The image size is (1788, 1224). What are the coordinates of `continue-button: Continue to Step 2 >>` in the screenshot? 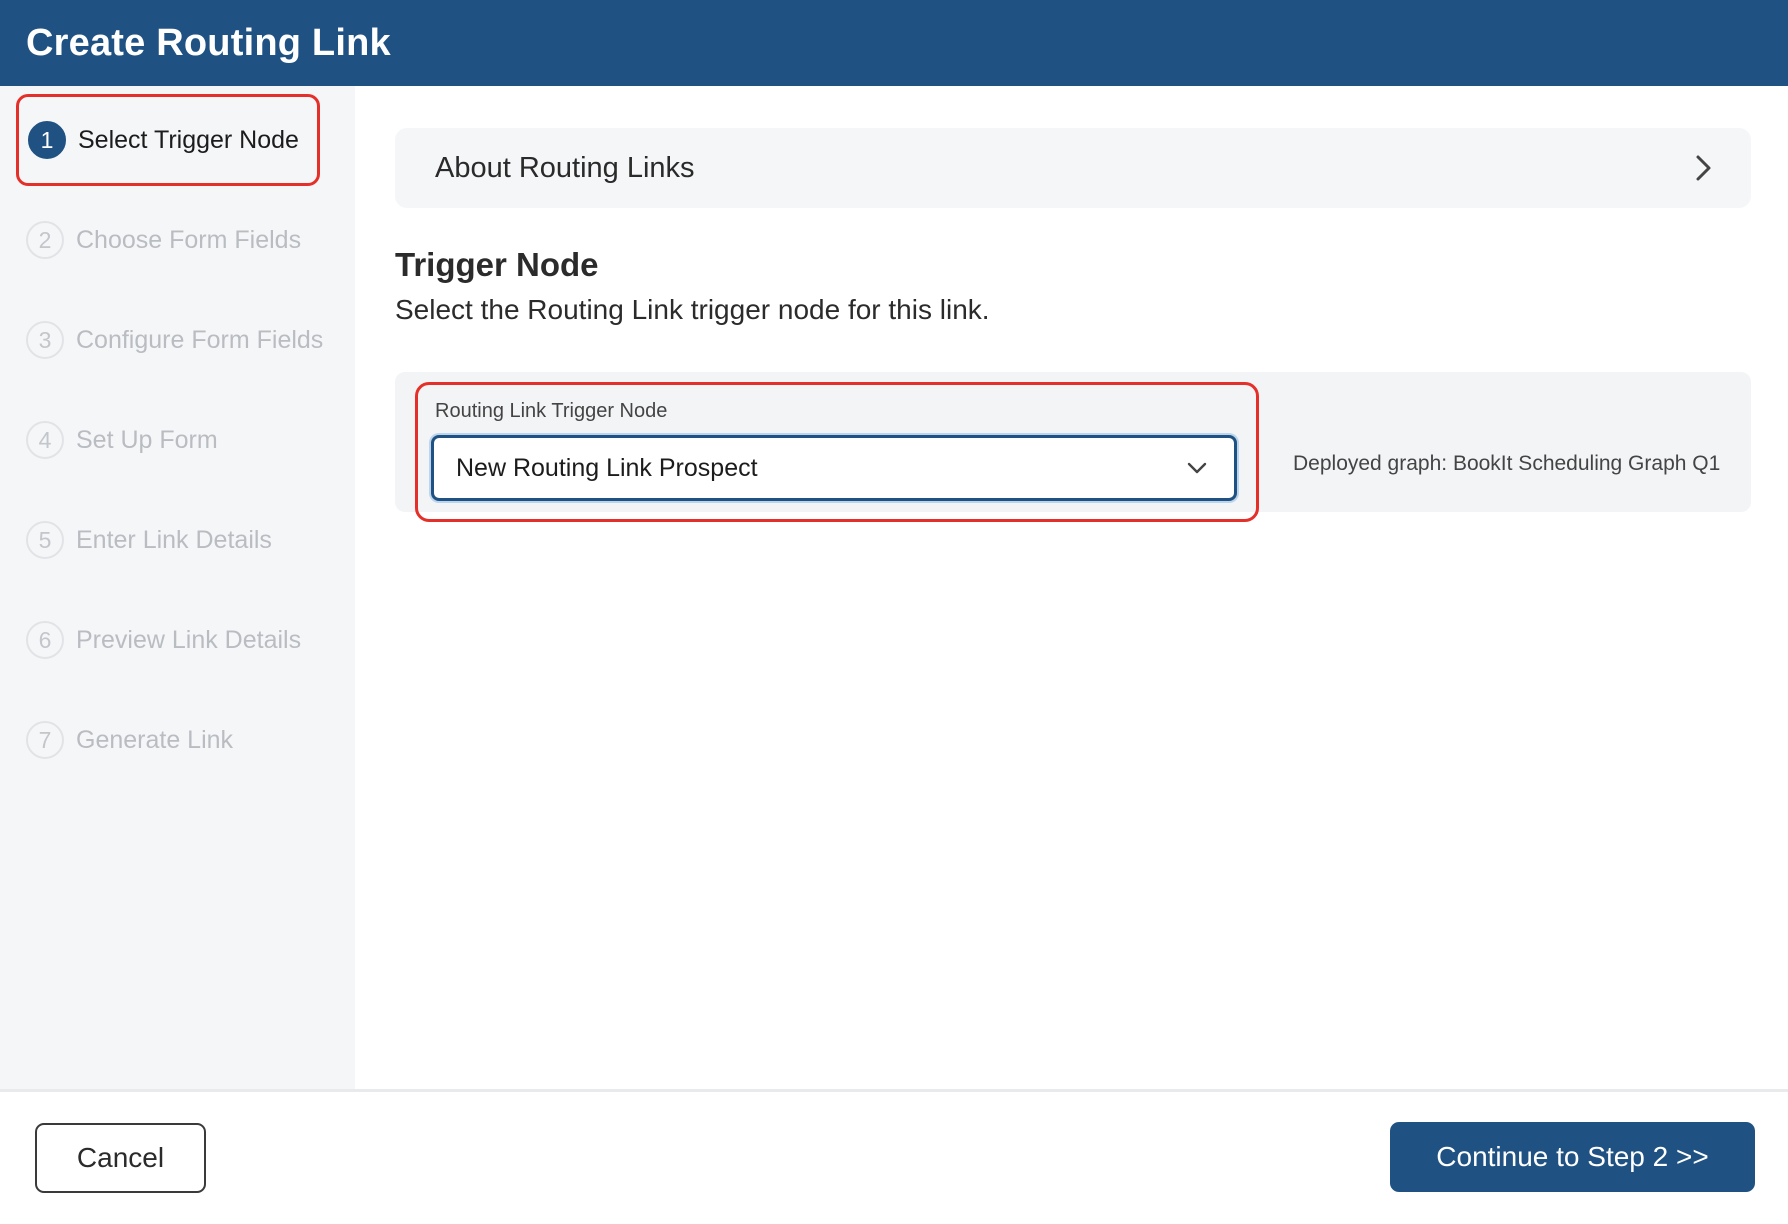 It's located at (1572, 1157).